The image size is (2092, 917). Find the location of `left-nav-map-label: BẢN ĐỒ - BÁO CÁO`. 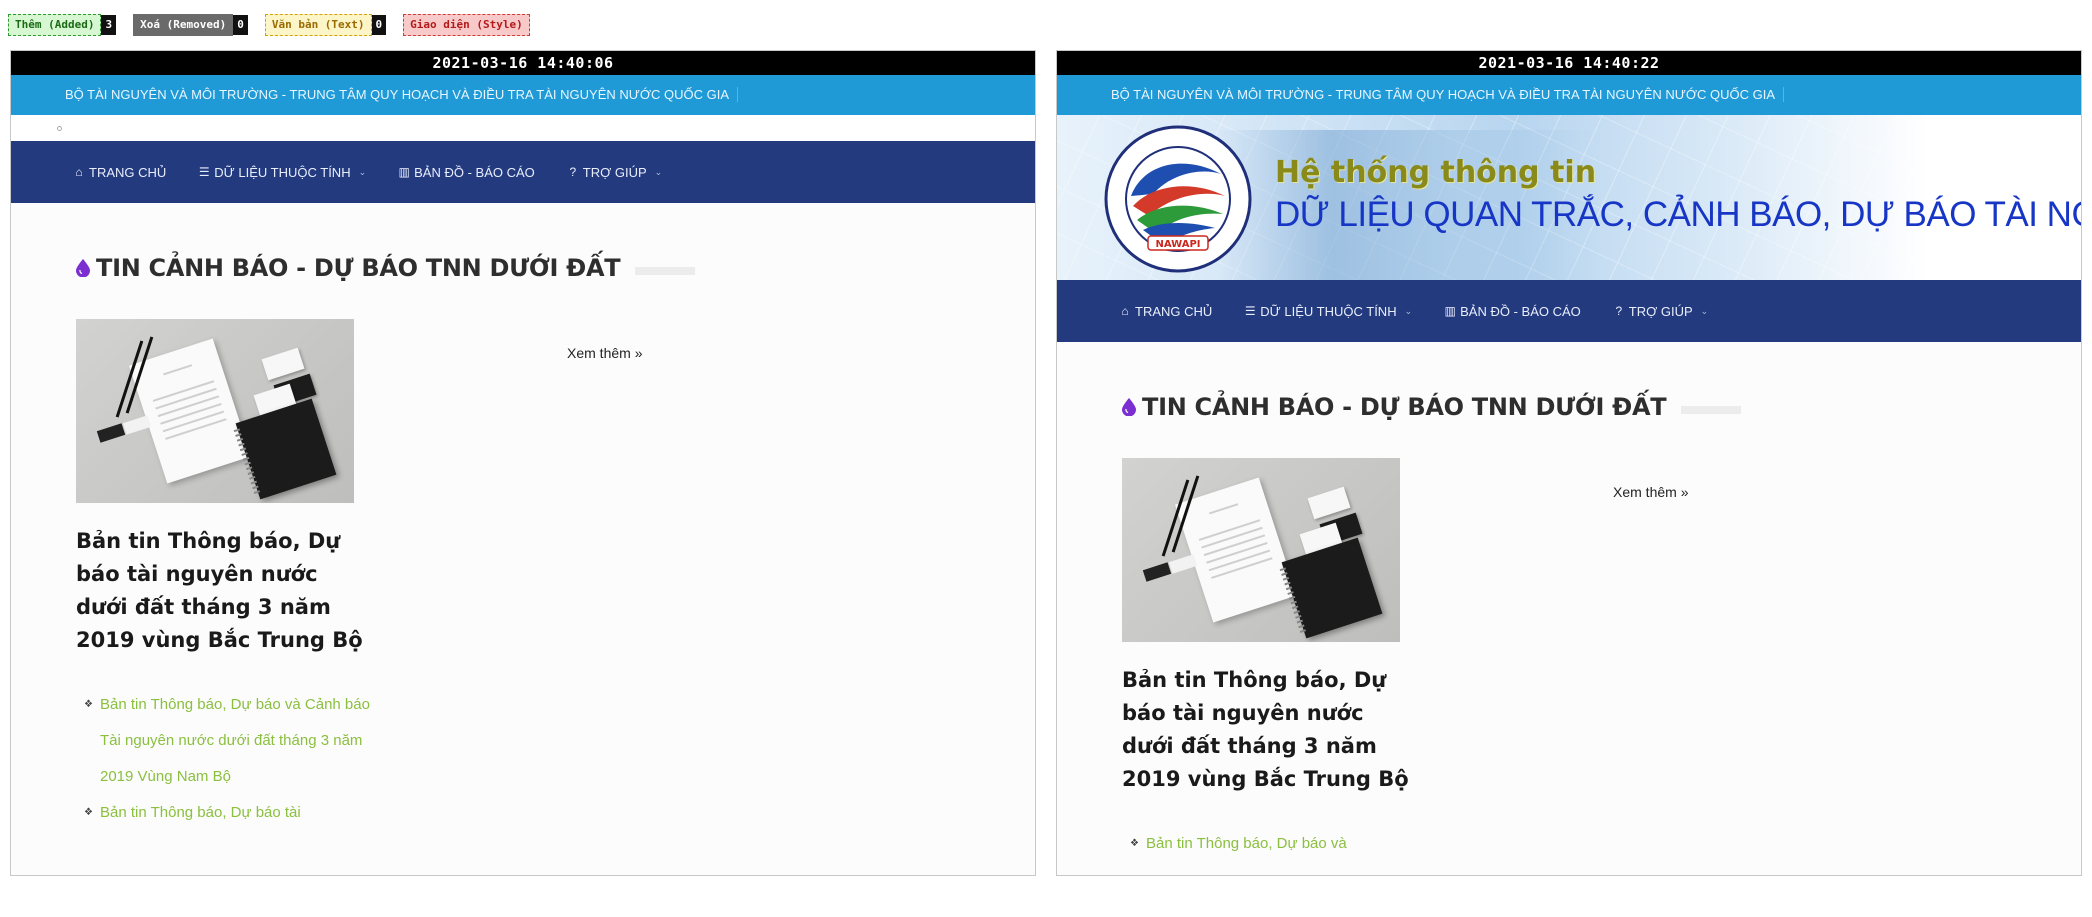

left-nav-map-label: BẢN ĐỒ - BÁO CÁO is located at coordinates (474, 172).